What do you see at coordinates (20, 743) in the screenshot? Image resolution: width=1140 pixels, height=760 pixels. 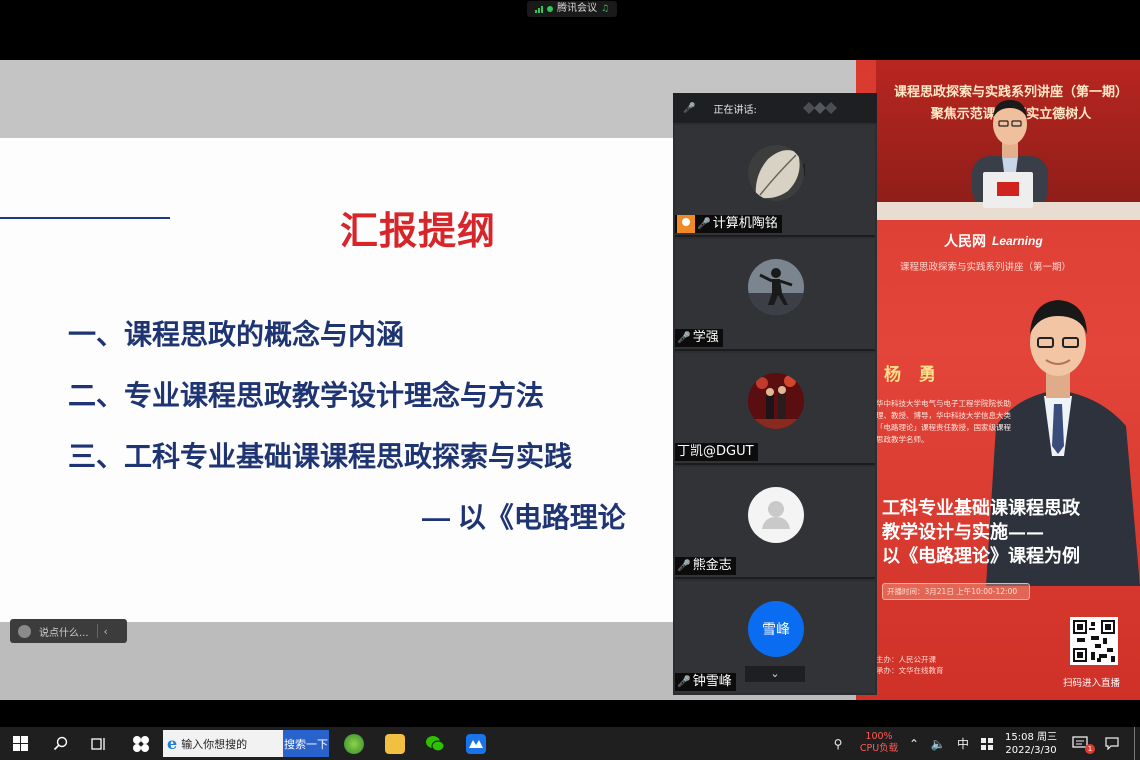 I see `windows-start-icon` at bounding box center [20, 743].